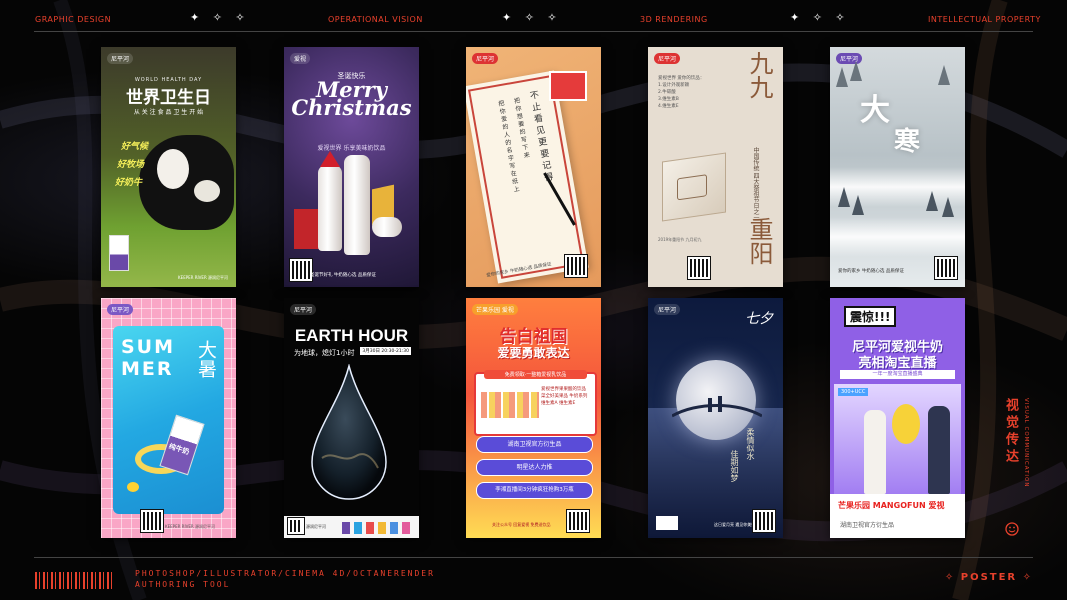  I want to click on sparkle-icons: ✦ ✧ ✧, so click(532, 17).